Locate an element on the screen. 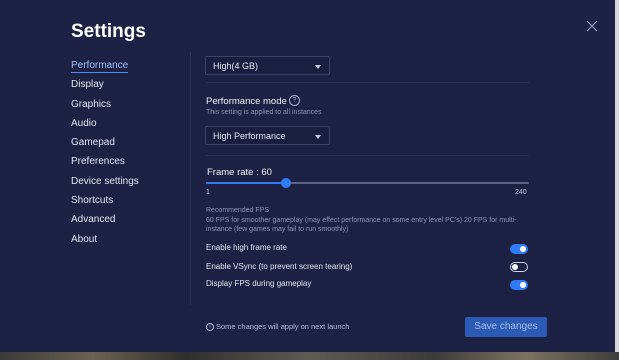 The height and width of the screenshot is (360, 619). sidebar-item-label: Advanced is located at coordinates (93, 220).